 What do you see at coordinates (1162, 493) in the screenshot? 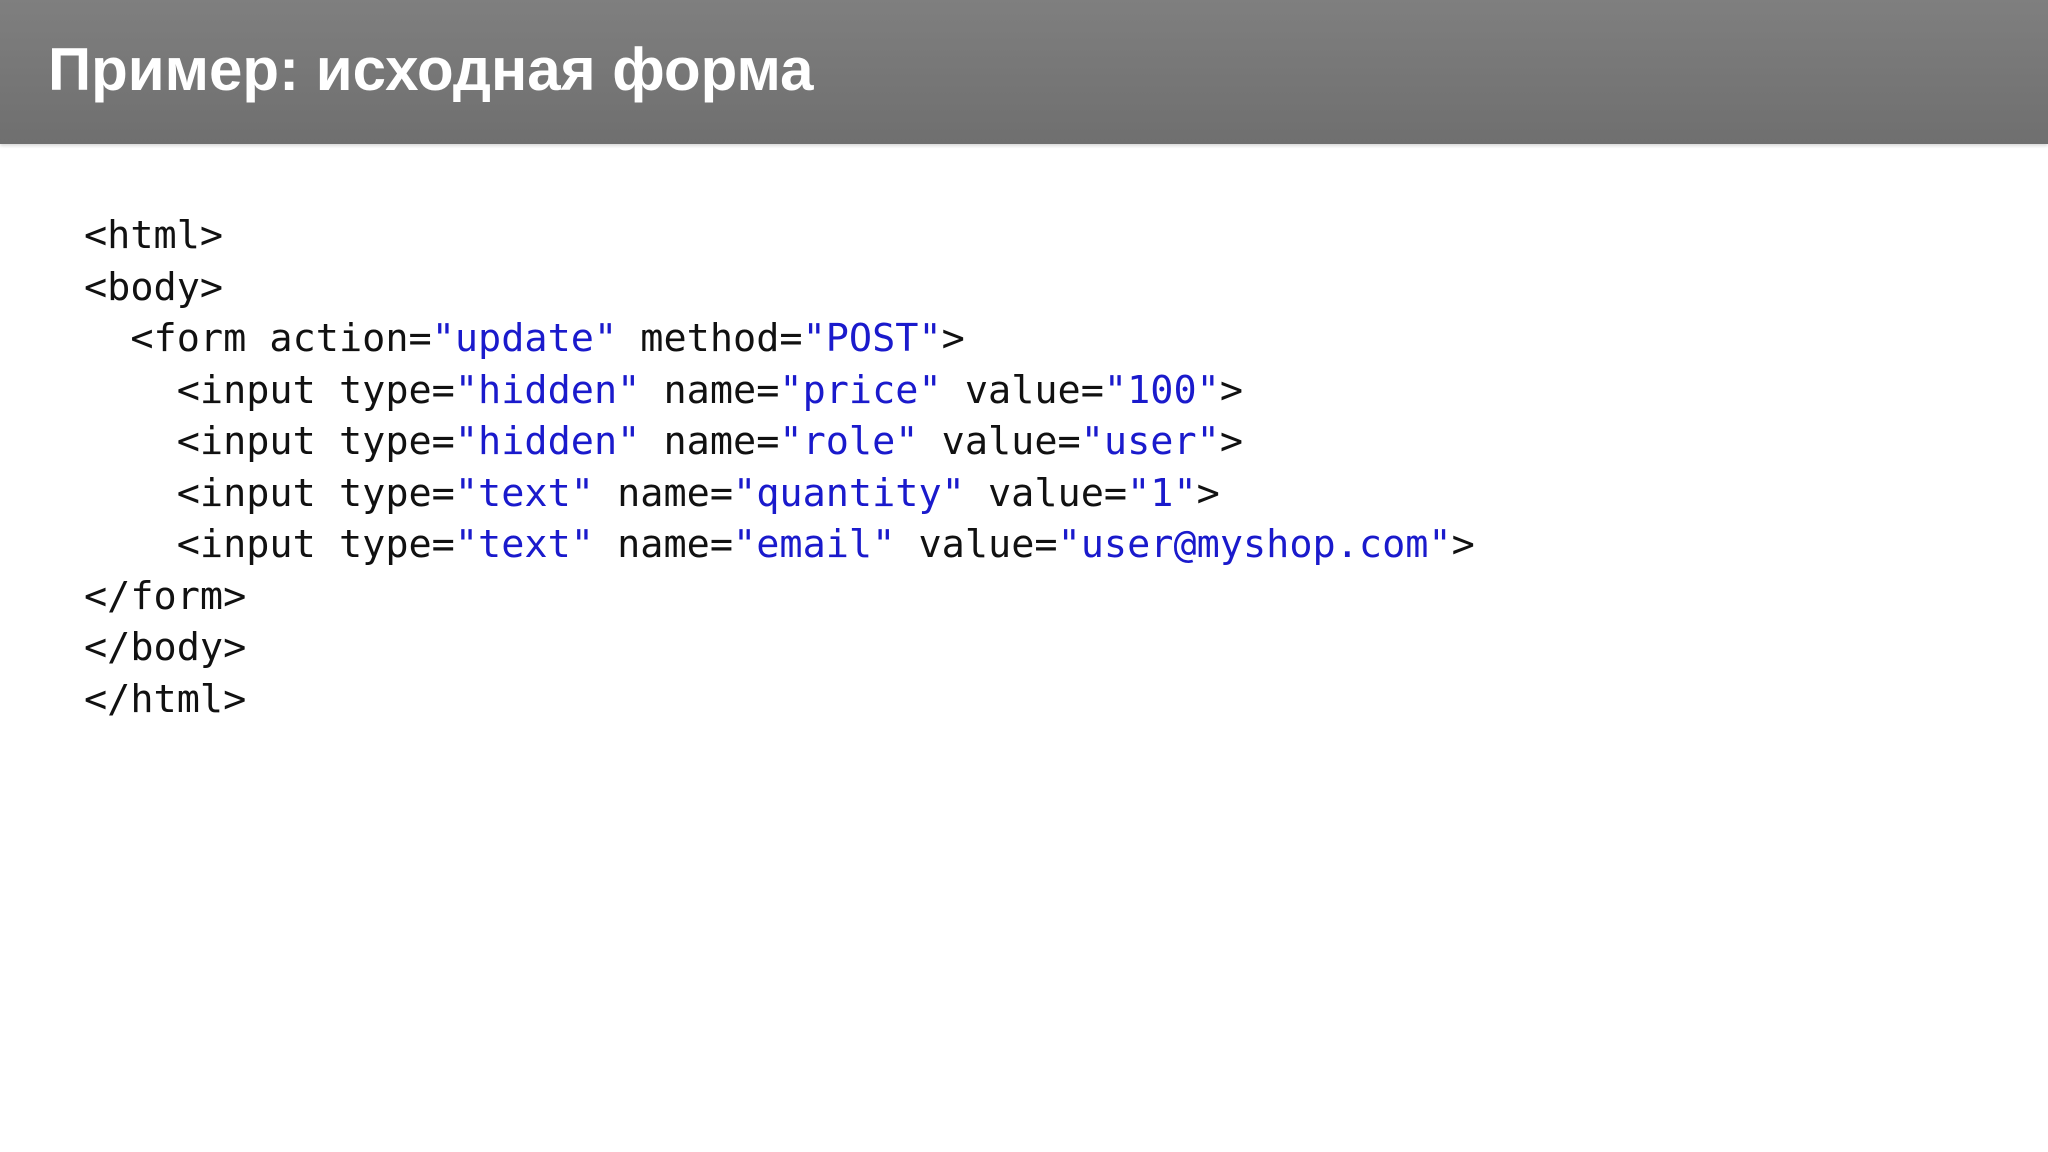
I see `code-string-literal: "1"` at bounding box center [1162, 493].